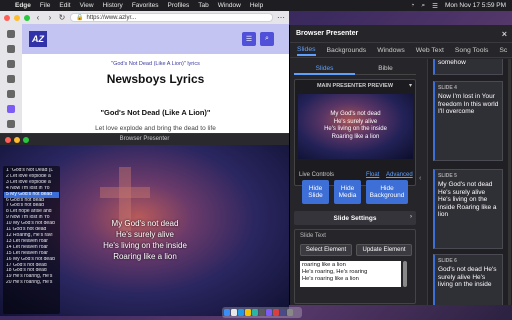 Image resolution: width=512 pixels, height=320 pixels. I want to click on hide-media-button: Hide Media, so click(347, 192).